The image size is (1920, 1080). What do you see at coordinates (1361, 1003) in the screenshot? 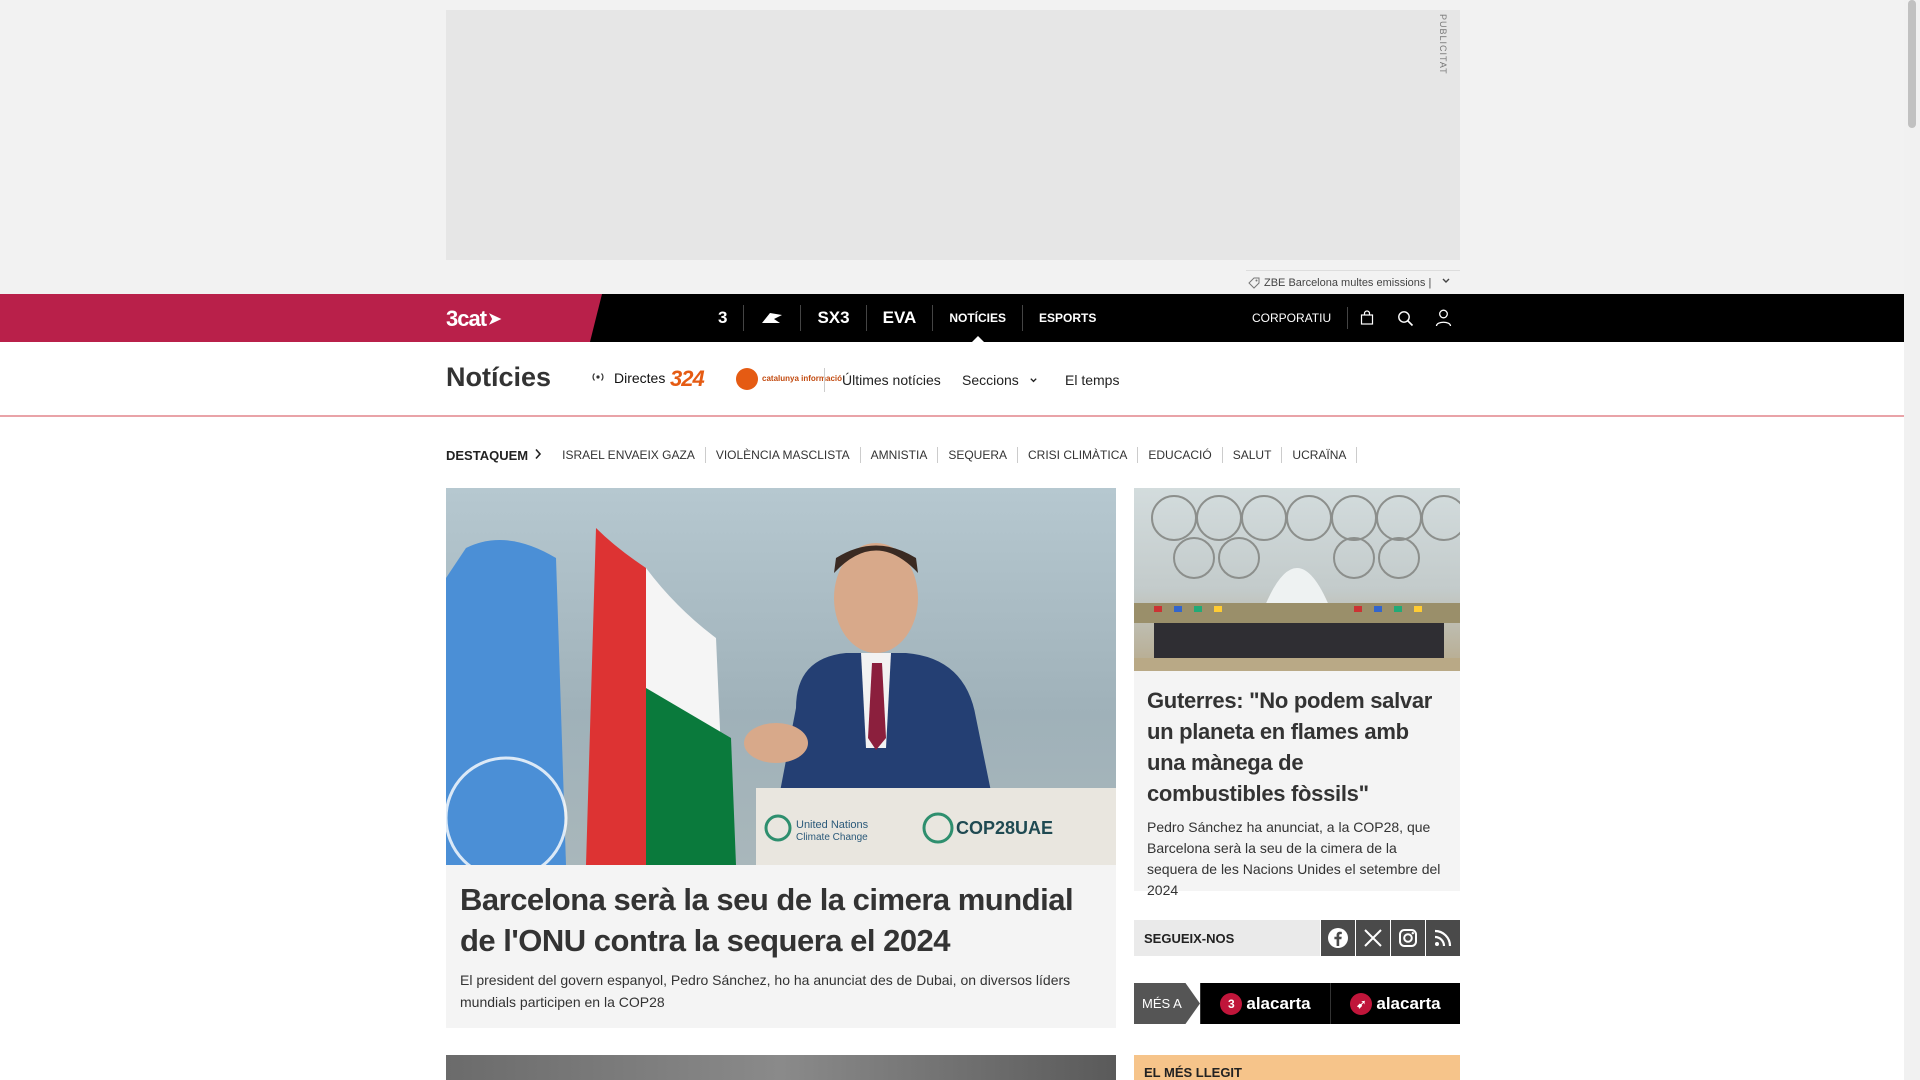
I see `catradio-icon: ➹` at bounding box center [1361, 1003].